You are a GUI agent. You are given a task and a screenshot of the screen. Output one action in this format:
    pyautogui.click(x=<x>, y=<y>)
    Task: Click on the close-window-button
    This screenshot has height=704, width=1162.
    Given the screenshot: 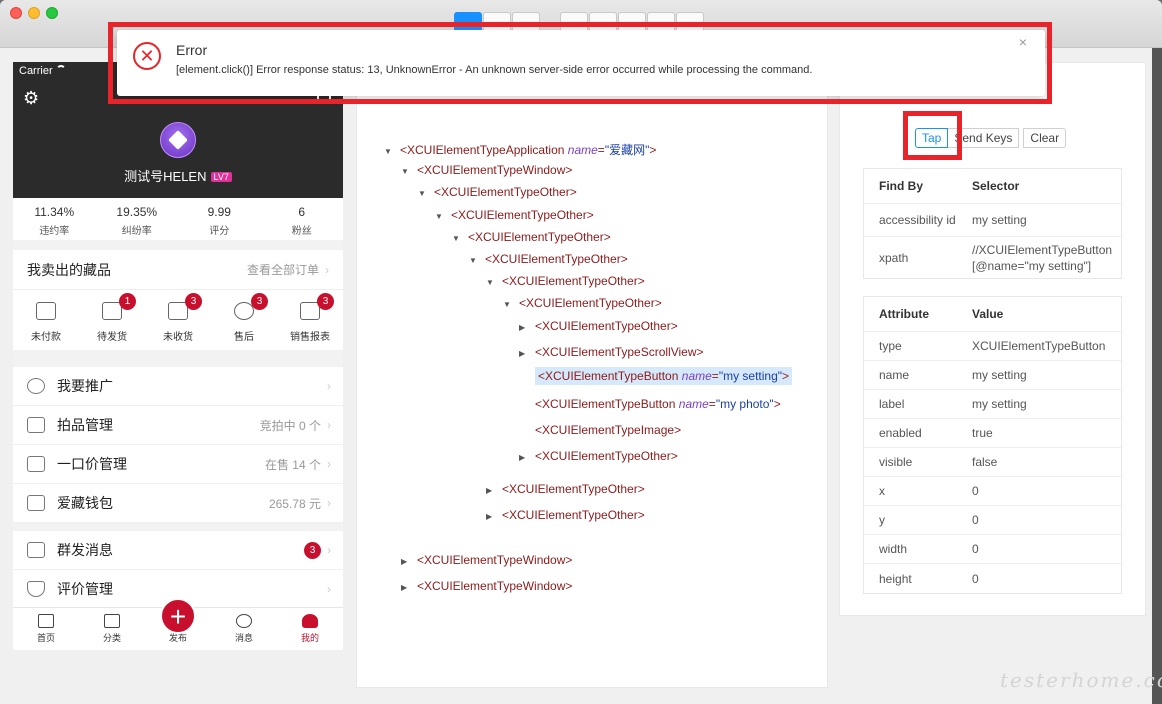 What is the action you would take?
    pyautogui.click(x=16, y=13)
    